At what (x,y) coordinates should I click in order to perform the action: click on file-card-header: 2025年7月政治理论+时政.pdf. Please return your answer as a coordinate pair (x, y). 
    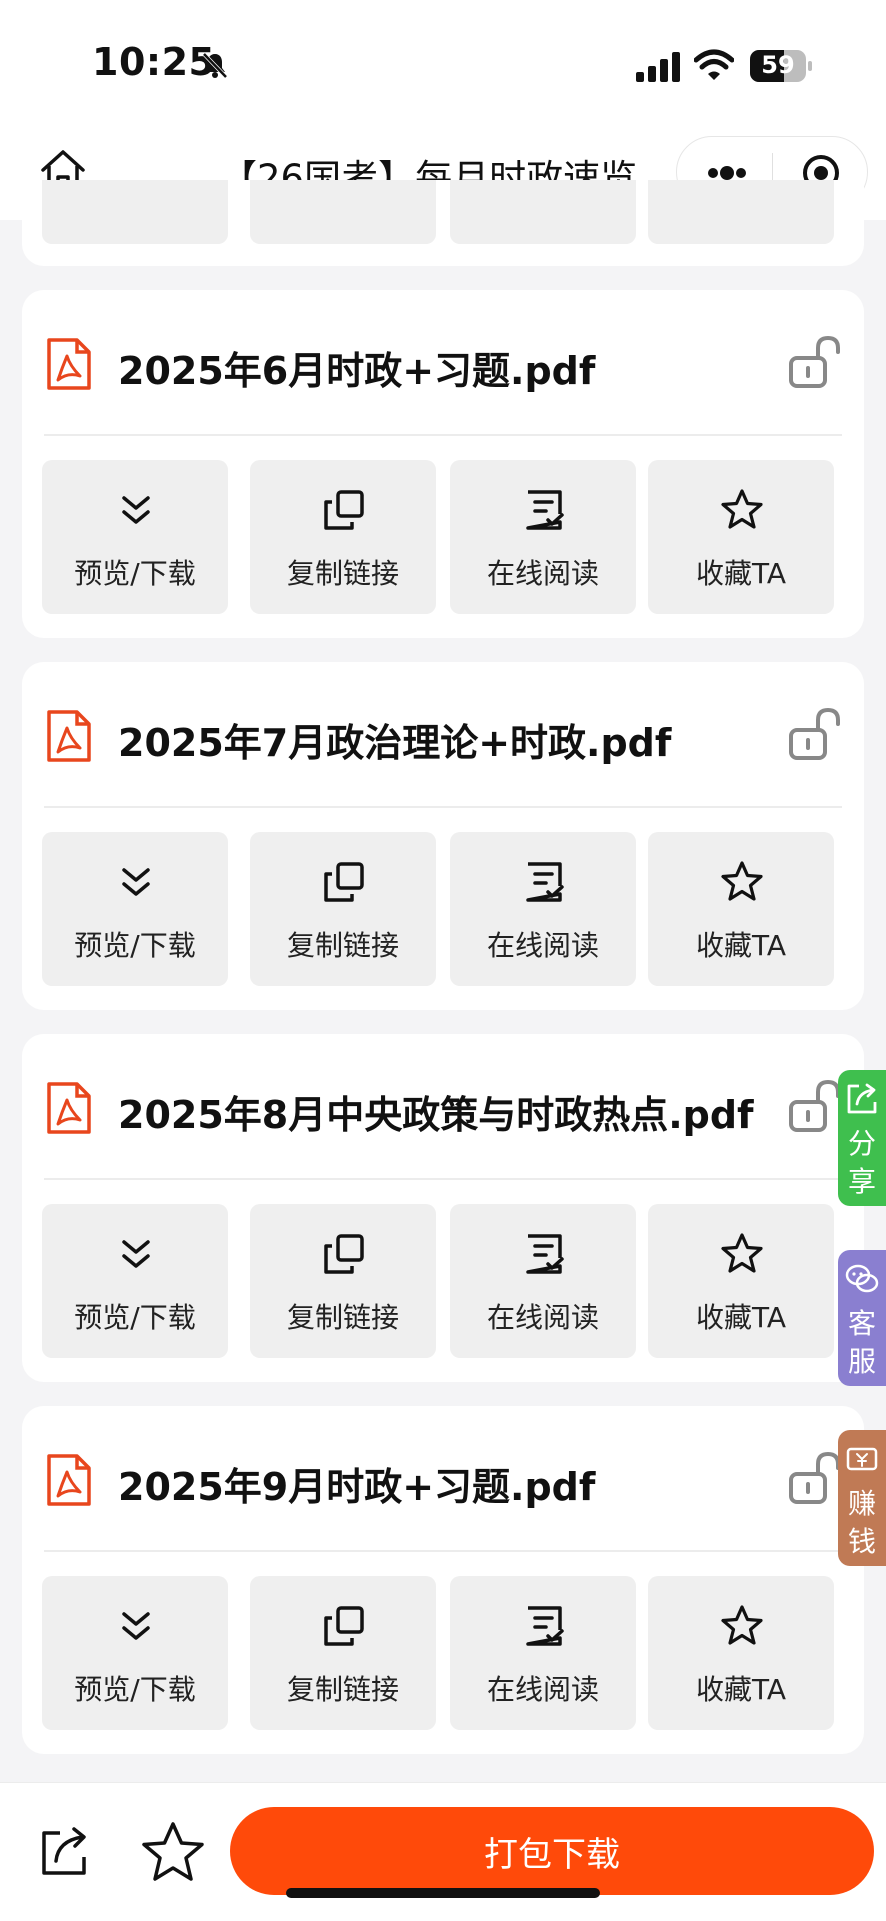
    Looking at the image, I should click on (443, 734).